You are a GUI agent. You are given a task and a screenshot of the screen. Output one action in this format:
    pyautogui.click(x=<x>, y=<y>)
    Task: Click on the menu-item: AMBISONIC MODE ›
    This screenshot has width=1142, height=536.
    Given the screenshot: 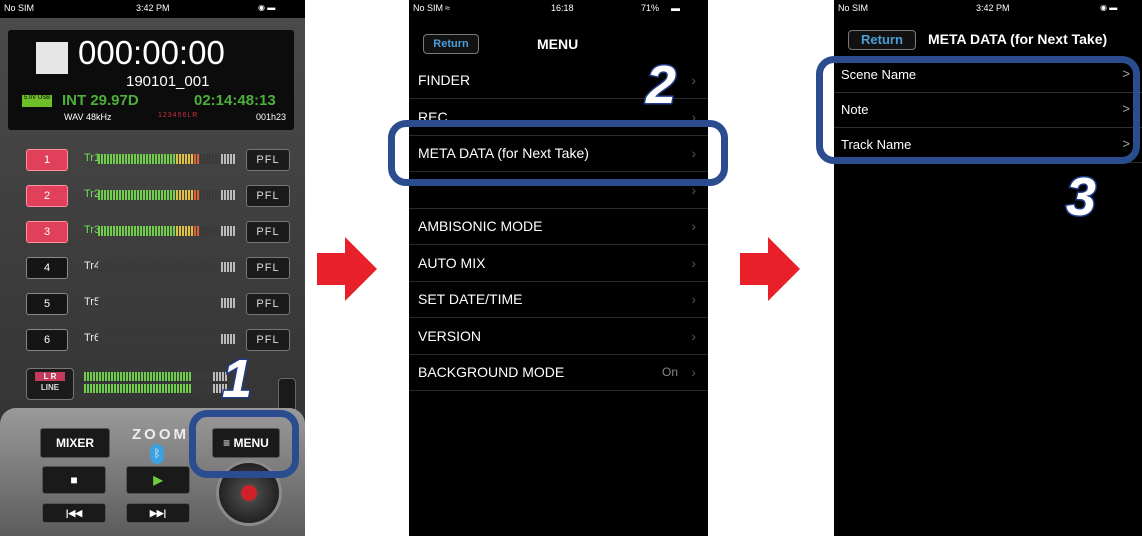 What is the action you would take?
    pyautogui.click(x=558, y=226)
    